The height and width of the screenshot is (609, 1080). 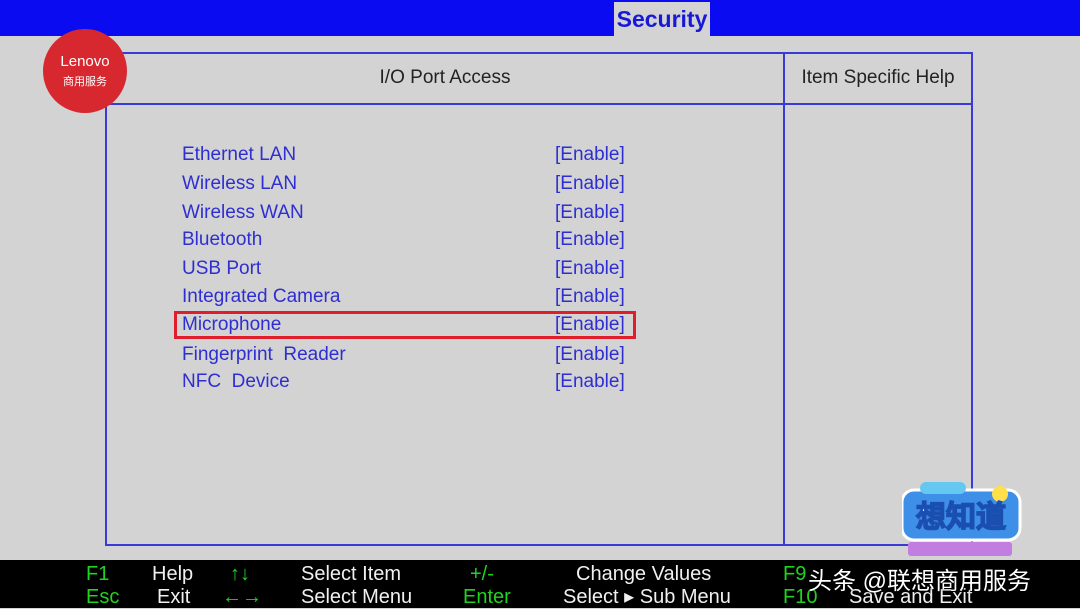 What do you see at coordinates (236, 381) in the screenshot?
I see `setting-label: NFC Device` at bounding box center [236, 381].